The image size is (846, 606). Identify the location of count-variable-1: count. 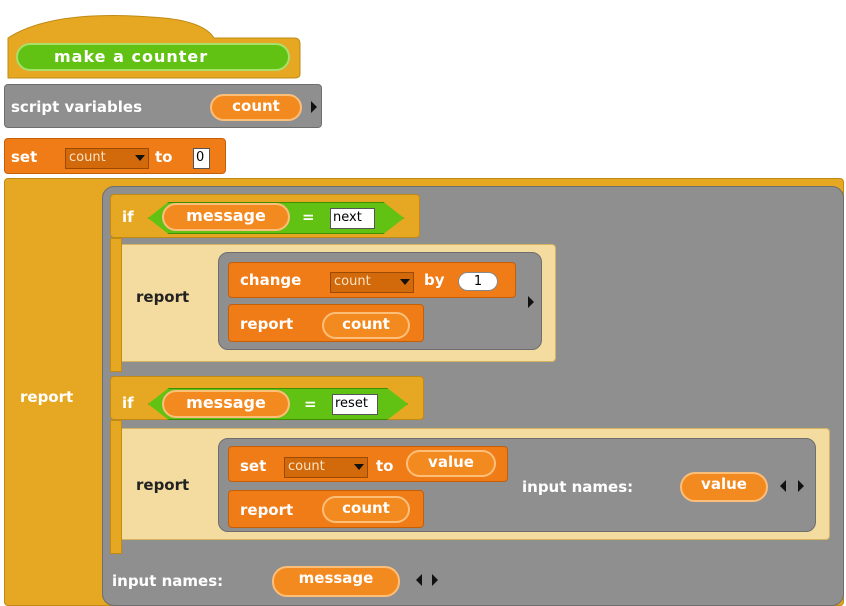
(366, 325).